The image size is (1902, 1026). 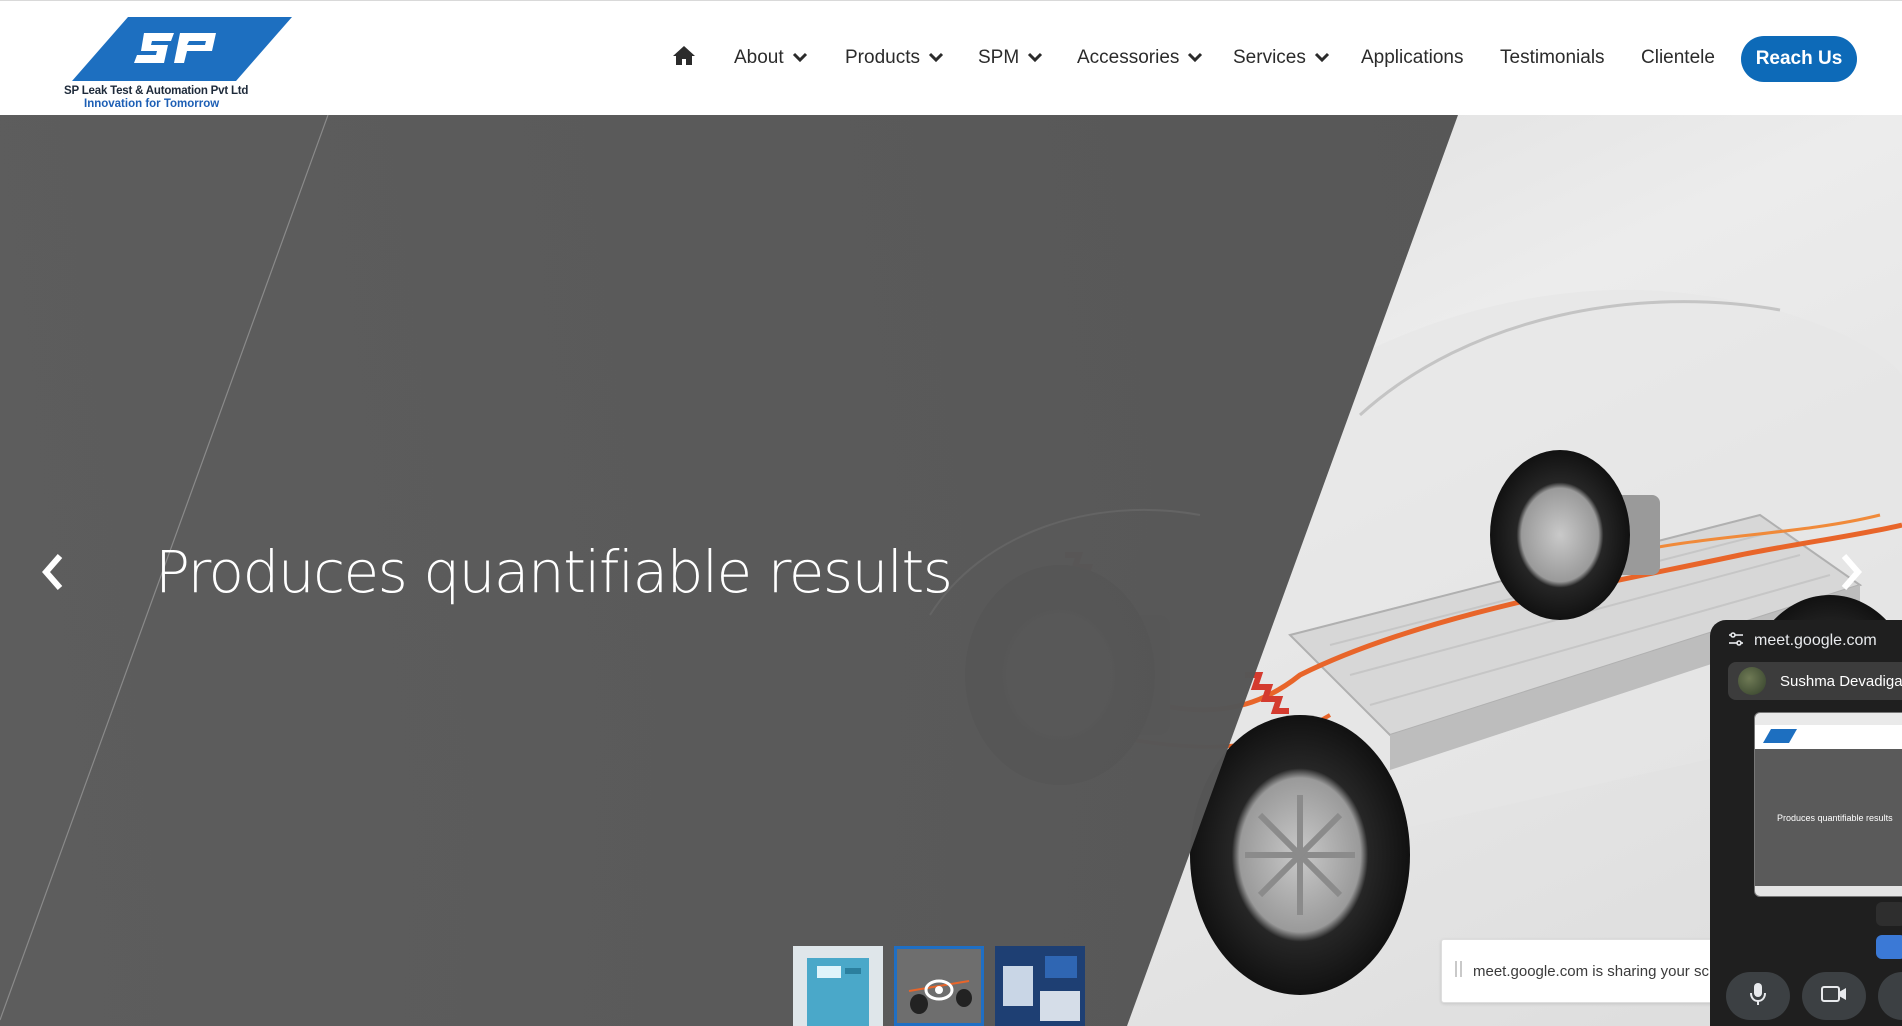 I want to click on pip-participant: Sushma Devadiga, so click(x=1815, y=681).